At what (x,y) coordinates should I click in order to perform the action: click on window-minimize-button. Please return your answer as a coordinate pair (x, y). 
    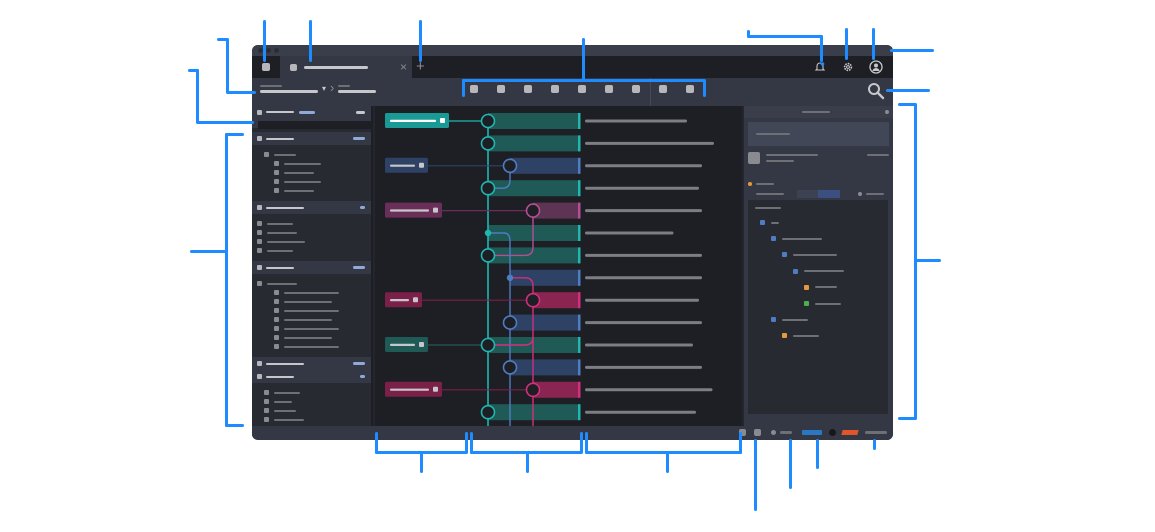
    Looking at the image, I should click on (268, 50).